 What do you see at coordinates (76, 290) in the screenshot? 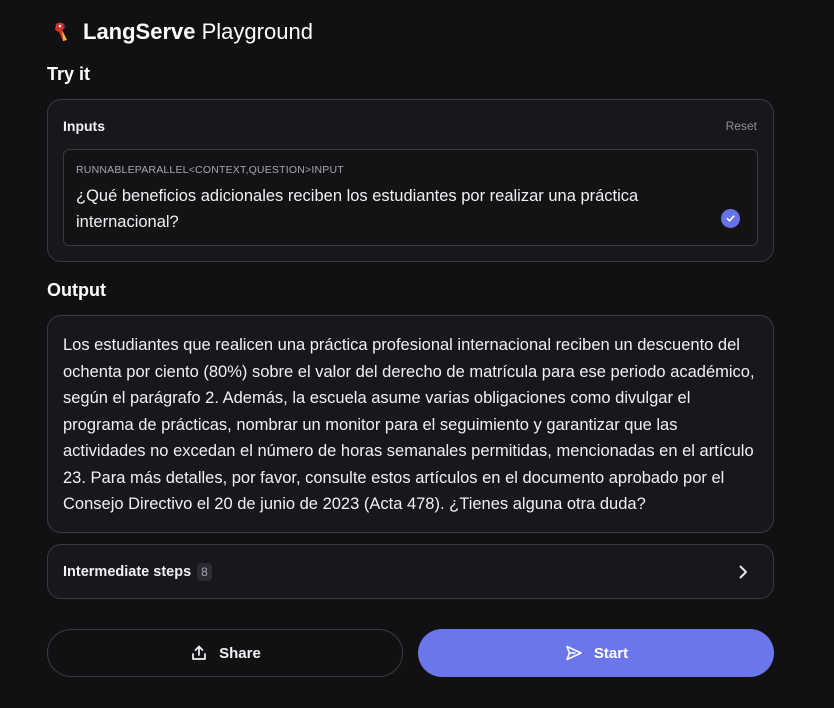
I see `output-heading: Output` at bounding box center [76, 290].